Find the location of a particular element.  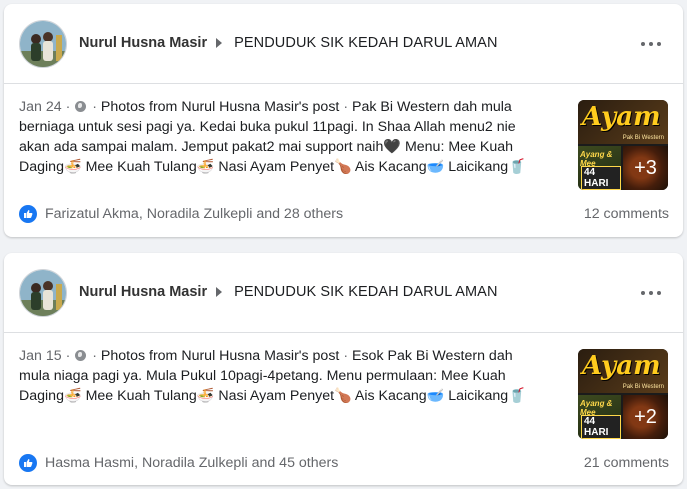

photo-more: +3 is located at coordinates (645, 168).